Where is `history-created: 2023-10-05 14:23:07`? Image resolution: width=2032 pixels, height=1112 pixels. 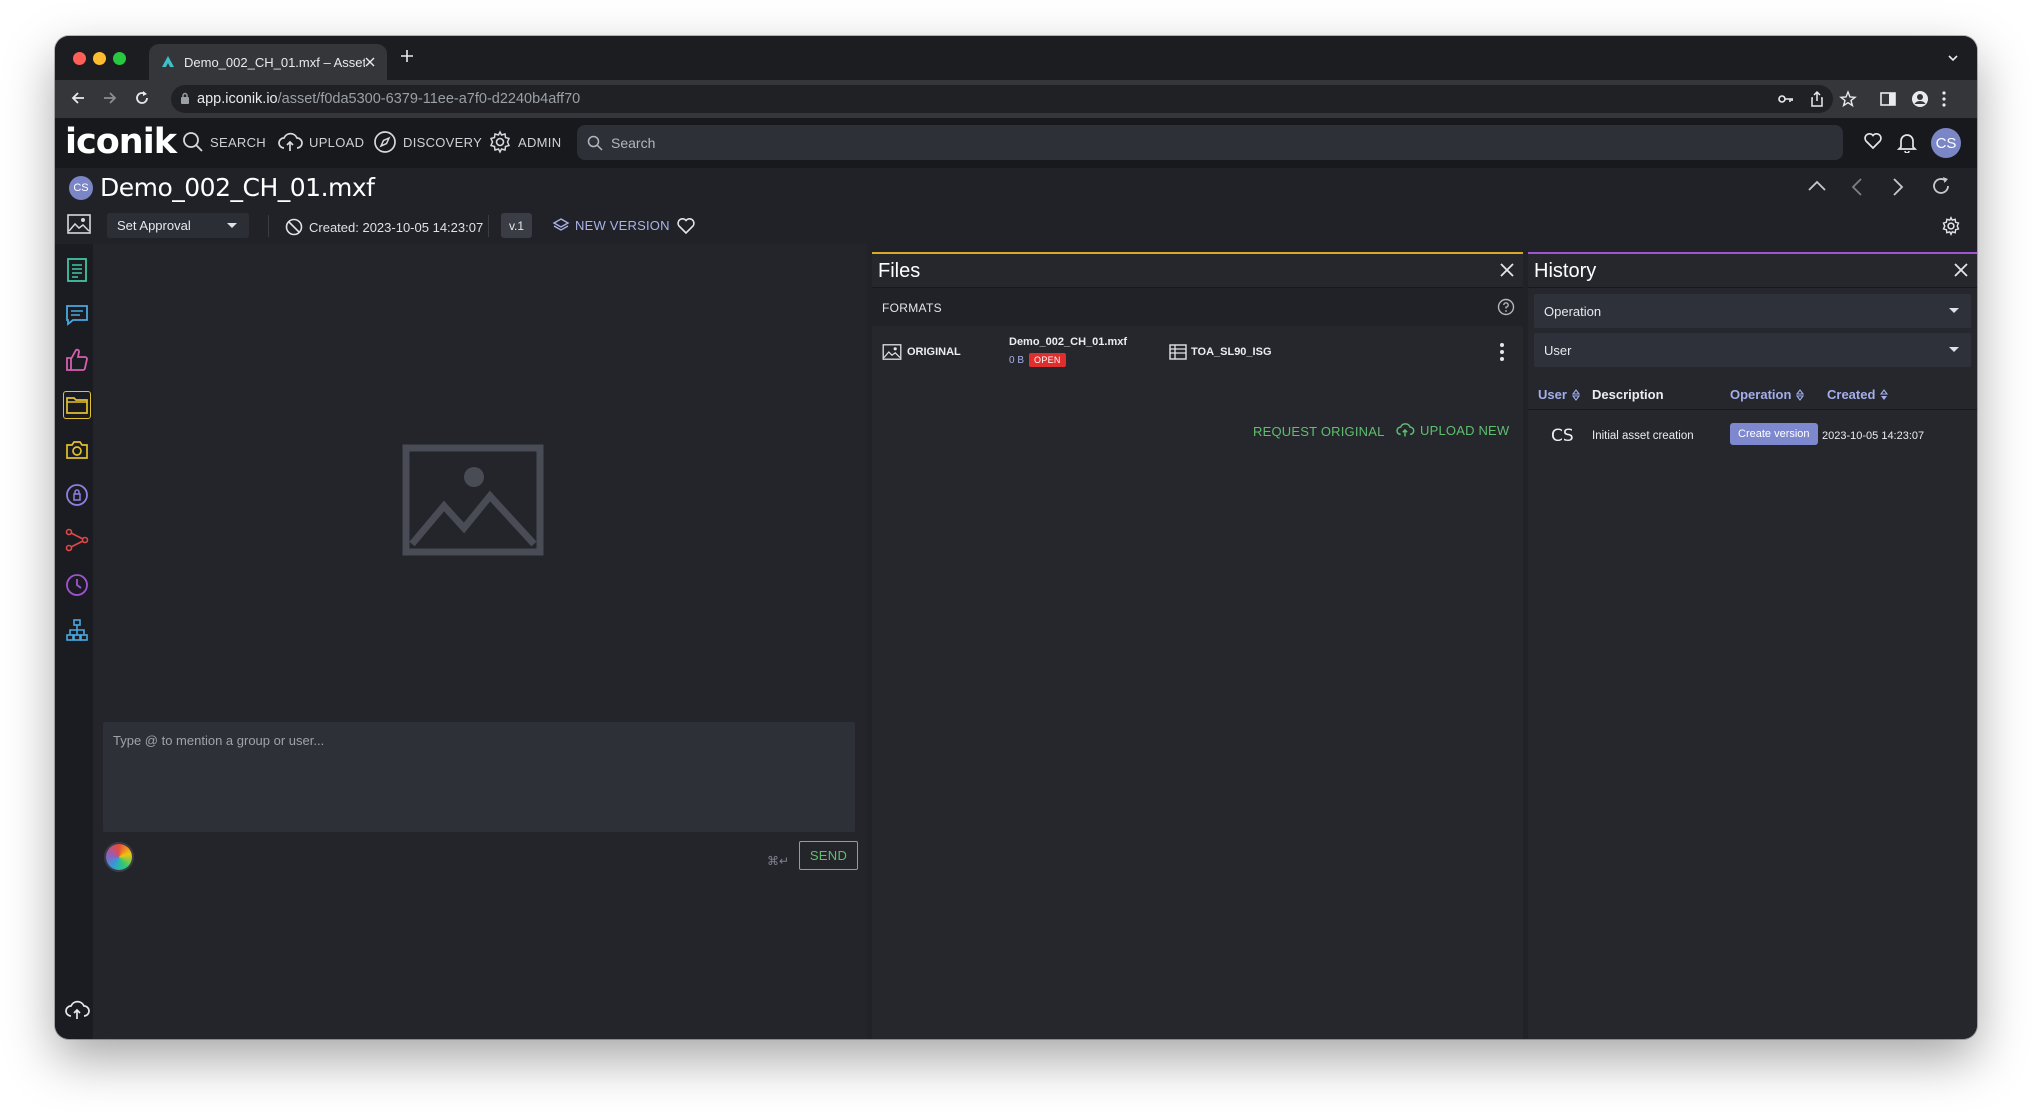 history-created: 2023-10-05 14:23:07 is located at coordinates (1873, 436).